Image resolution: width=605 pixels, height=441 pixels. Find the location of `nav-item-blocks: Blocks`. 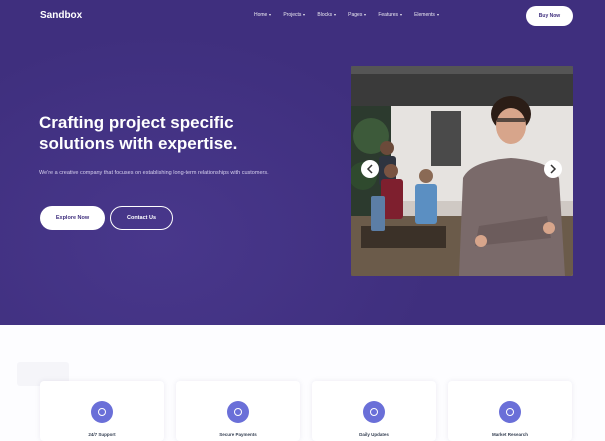

nav-item-blocks: Blocks is located at coordinates (327, 15).